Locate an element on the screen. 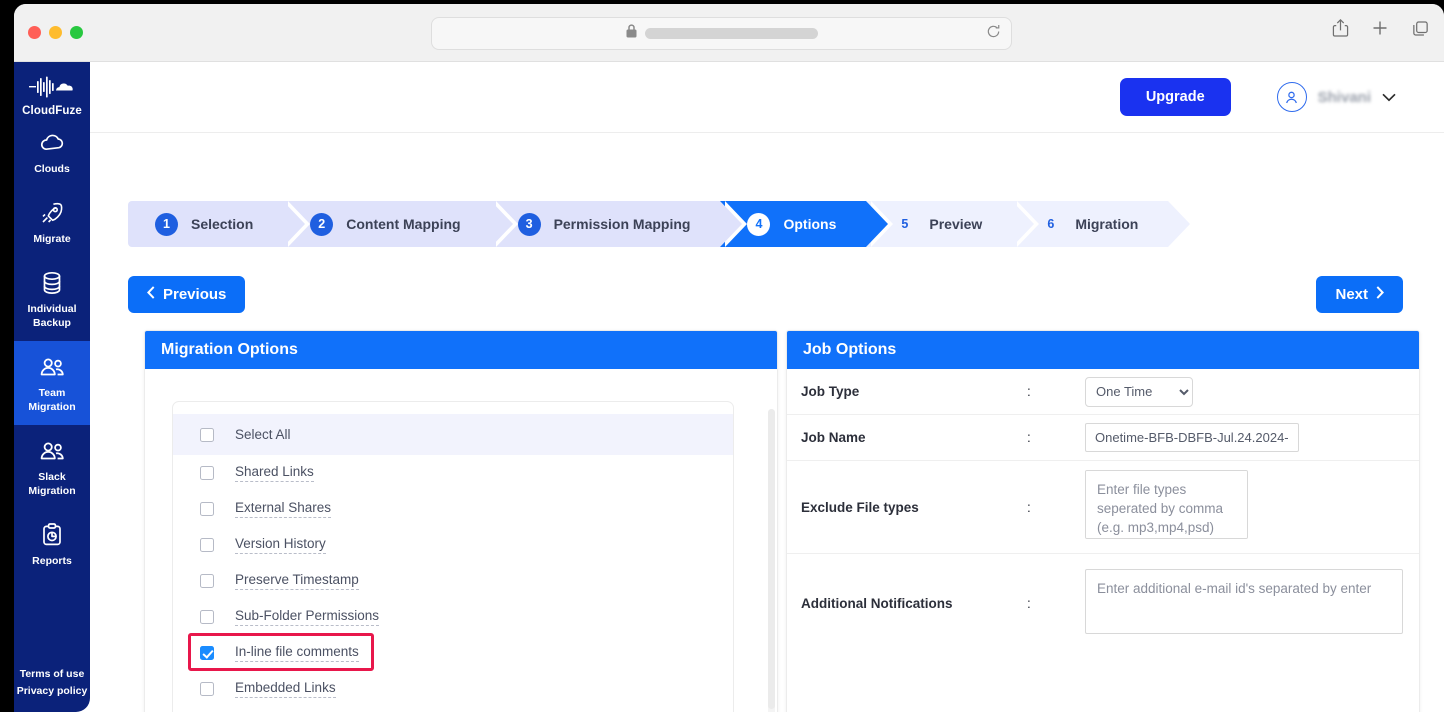 The image size is (1444, 712). step-number: 5 is located at coordinates (905, 224).